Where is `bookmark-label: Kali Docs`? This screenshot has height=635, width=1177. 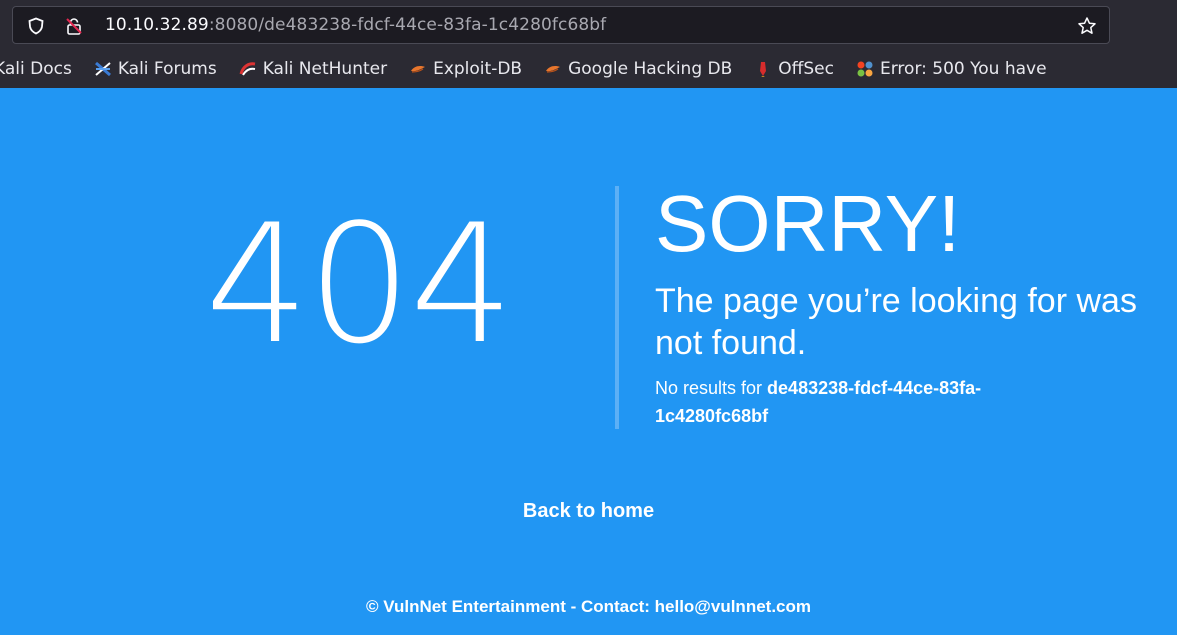
bookmark-label: Kali Docs is located at coordinates (36, 69).